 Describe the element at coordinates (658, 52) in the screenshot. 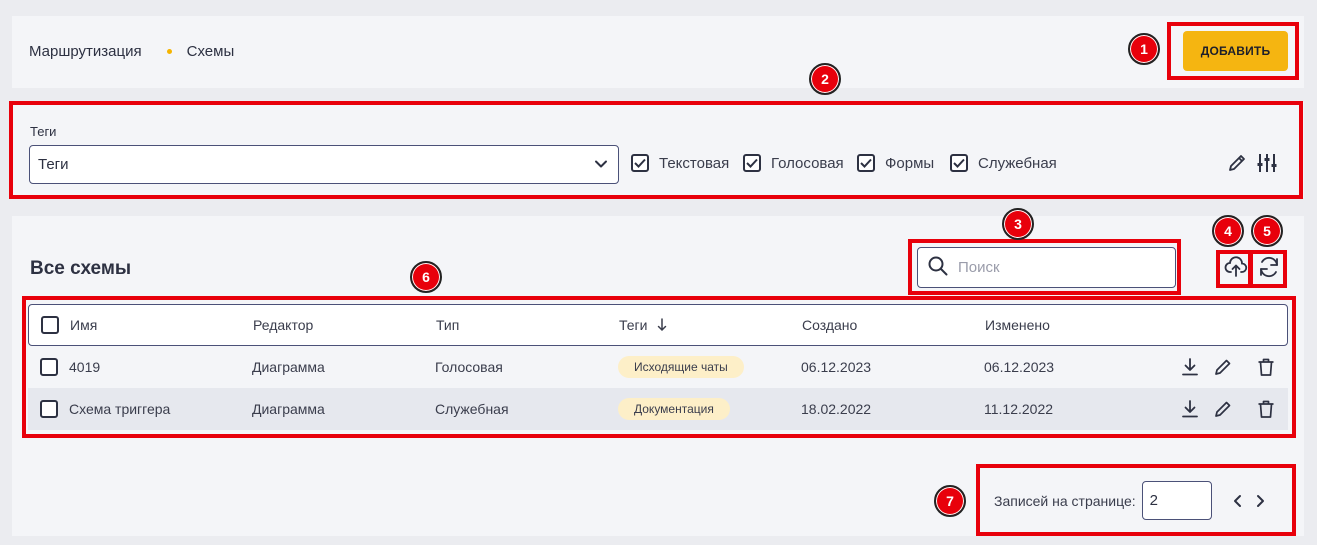

I see `header-panel: Маршрутизация Схемы ДОБАВИТЬ` at that location.